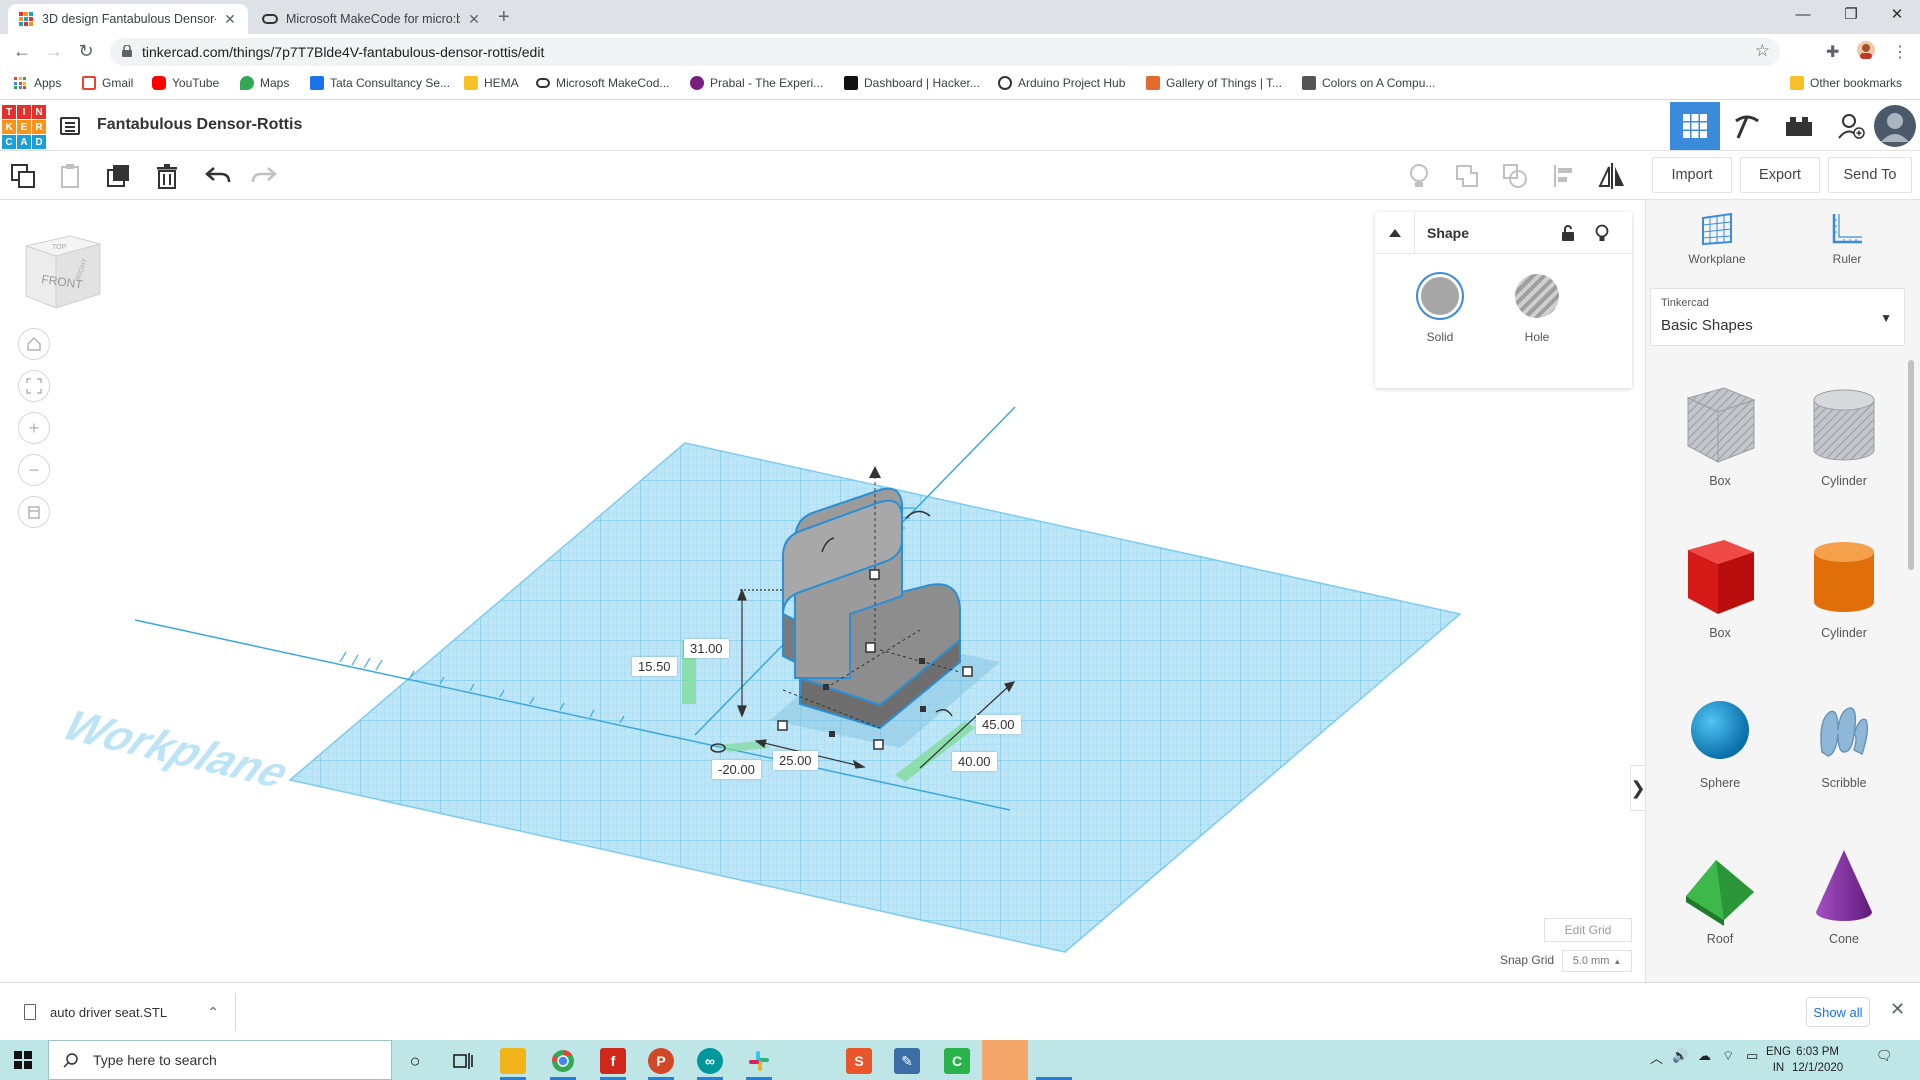 This screenshot has width=1920, height=1080. What do you see at coordinates (661, 1061) in the screenshot?
I see `powerpoint-icon: P` at bounding box center [661, 1061].